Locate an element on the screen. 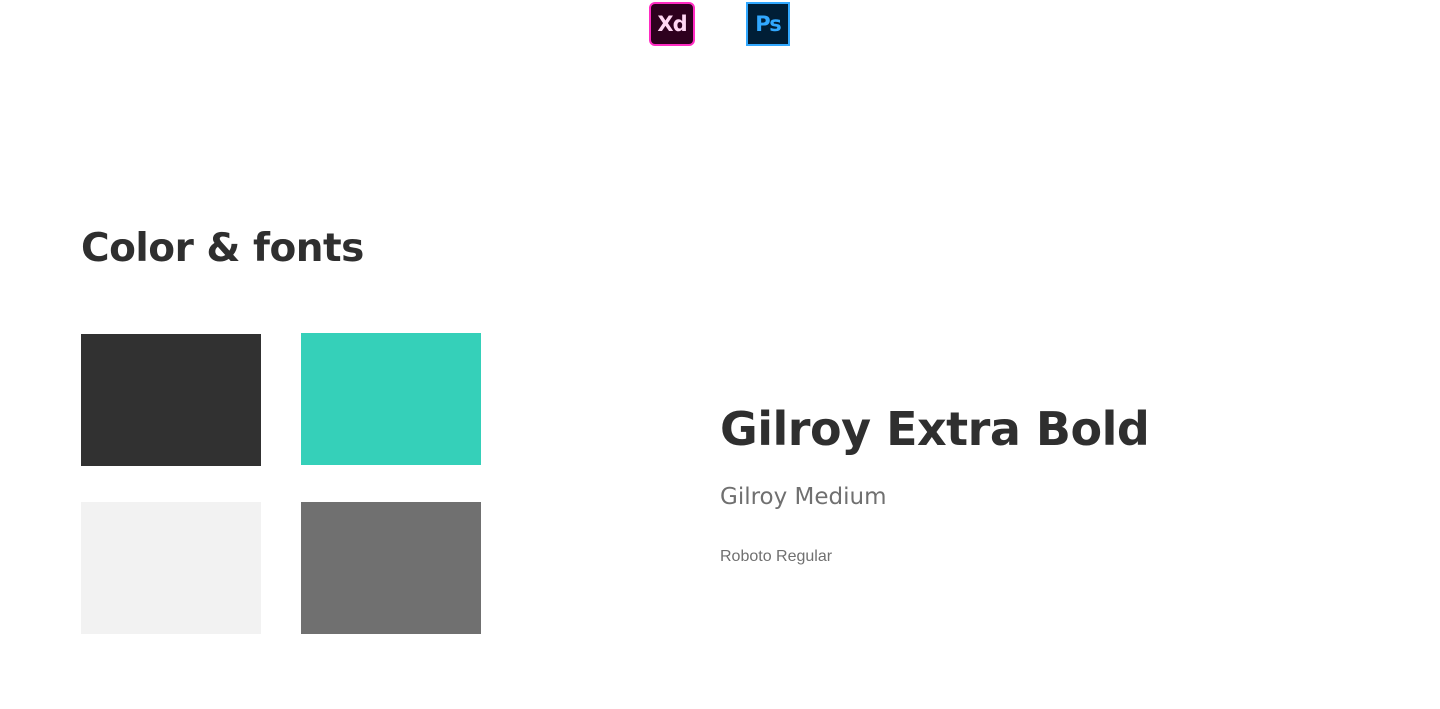 Image resolution: width=1440 pixels, height=709 pixels. photoshop-icon-label: Ps is located at coordinates (768, 24).